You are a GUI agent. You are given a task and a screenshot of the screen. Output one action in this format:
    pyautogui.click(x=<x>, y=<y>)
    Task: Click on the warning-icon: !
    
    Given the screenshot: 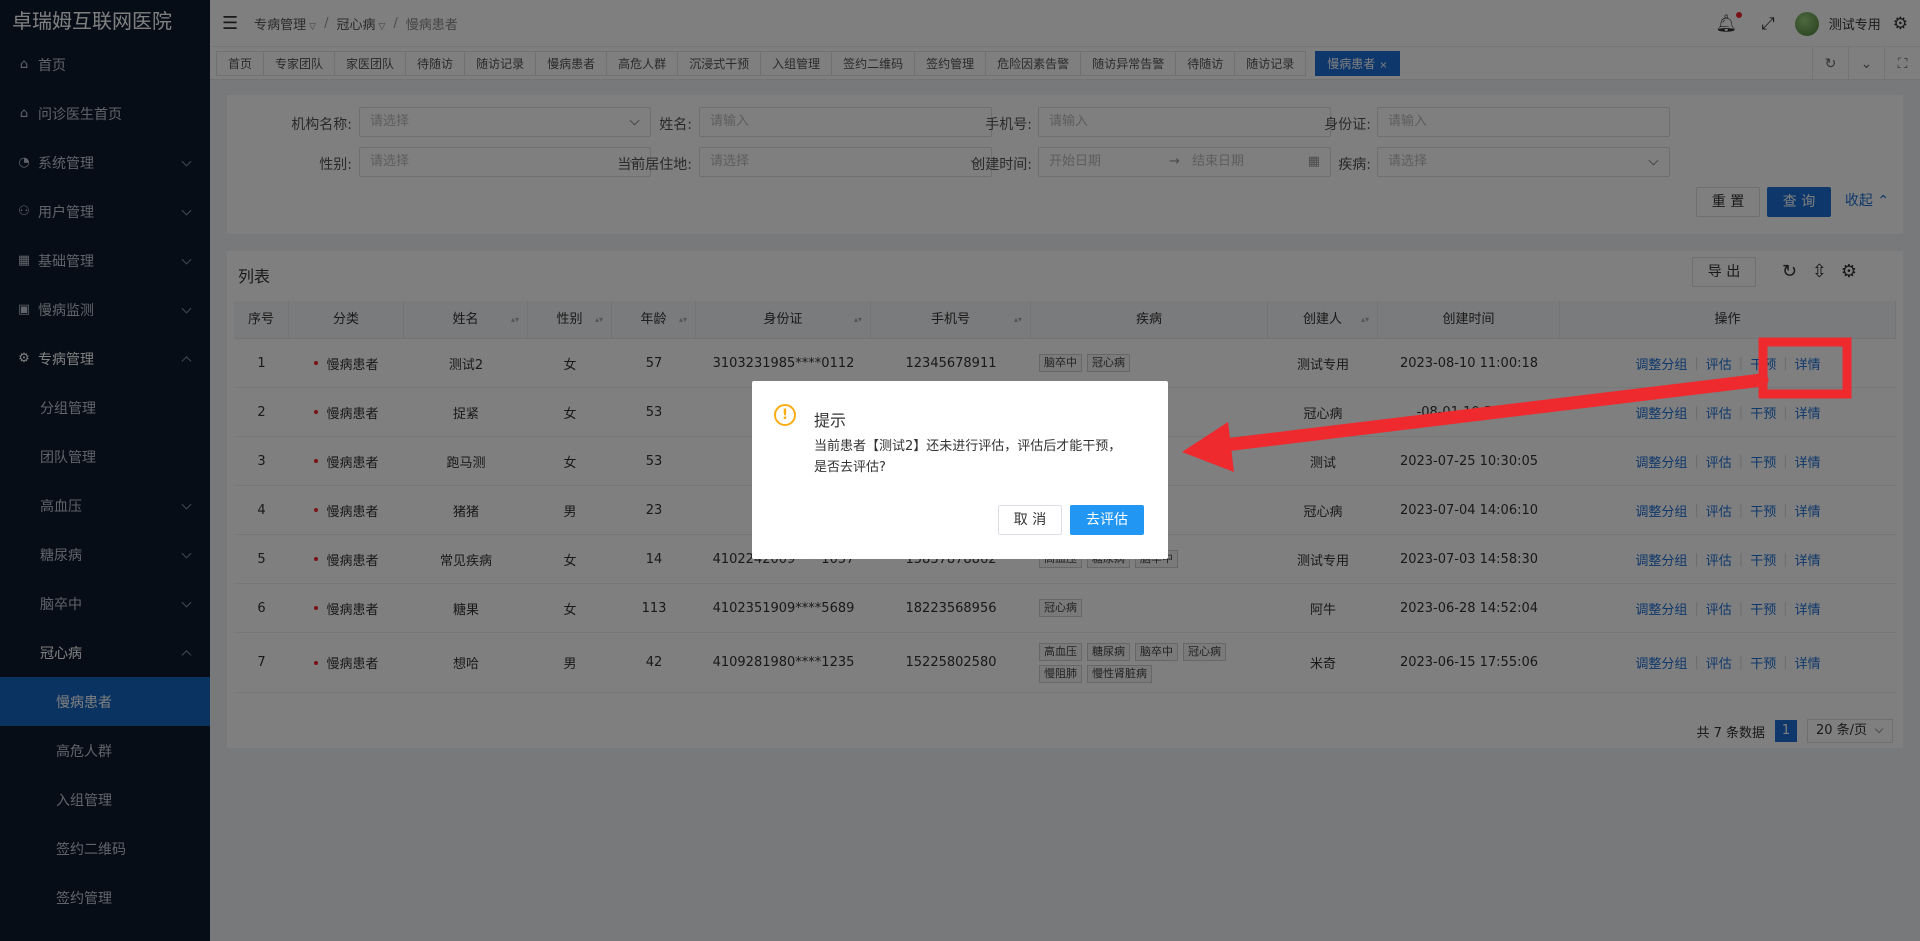 What is the action you would take?
    pyautogui.click(x=785, y=415)
    